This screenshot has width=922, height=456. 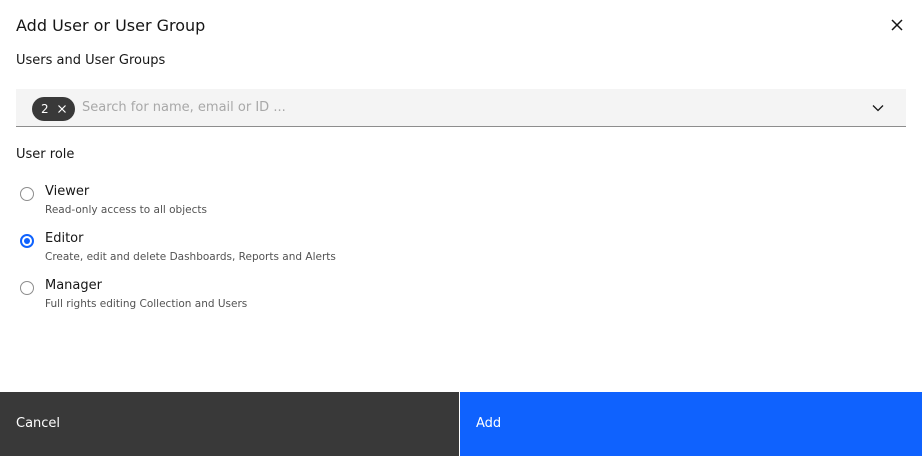 I want to click on radio-button-viewer, so click(x=27, y=194).